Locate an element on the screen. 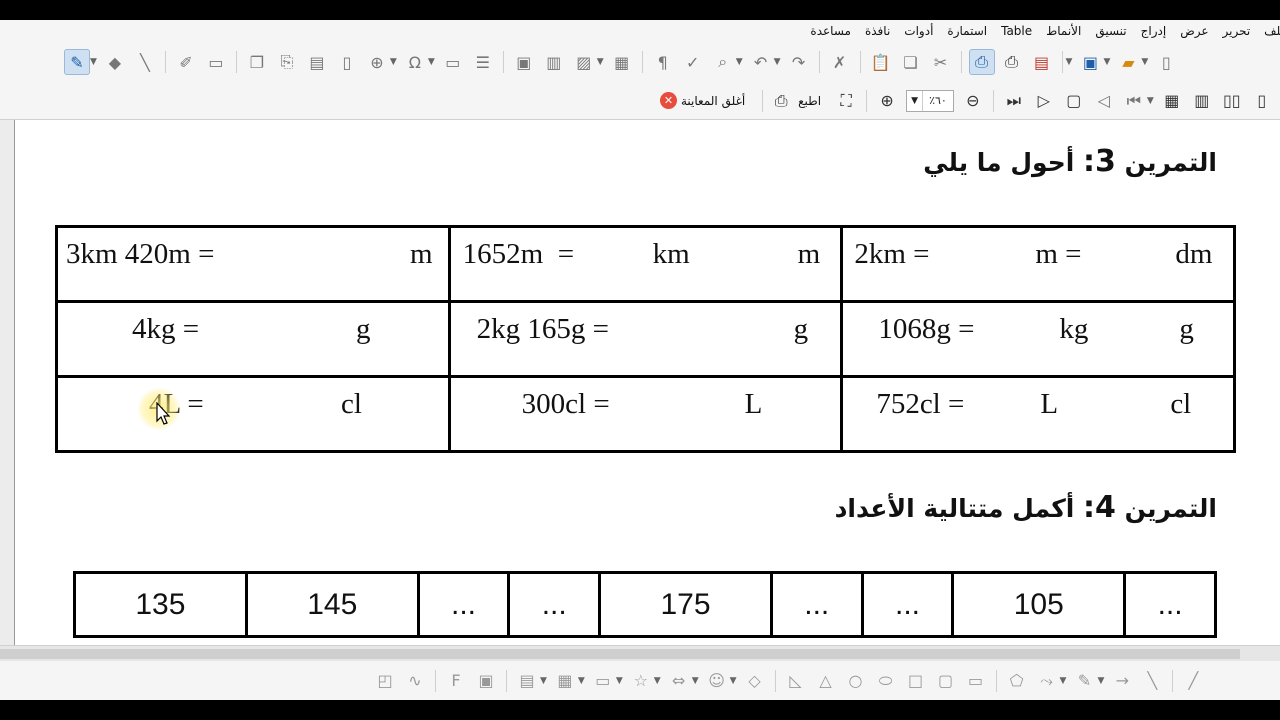 The height and width of the screenshot is (720, 1280). menu-format: تنسيق is located at coordinates (1110, 31).